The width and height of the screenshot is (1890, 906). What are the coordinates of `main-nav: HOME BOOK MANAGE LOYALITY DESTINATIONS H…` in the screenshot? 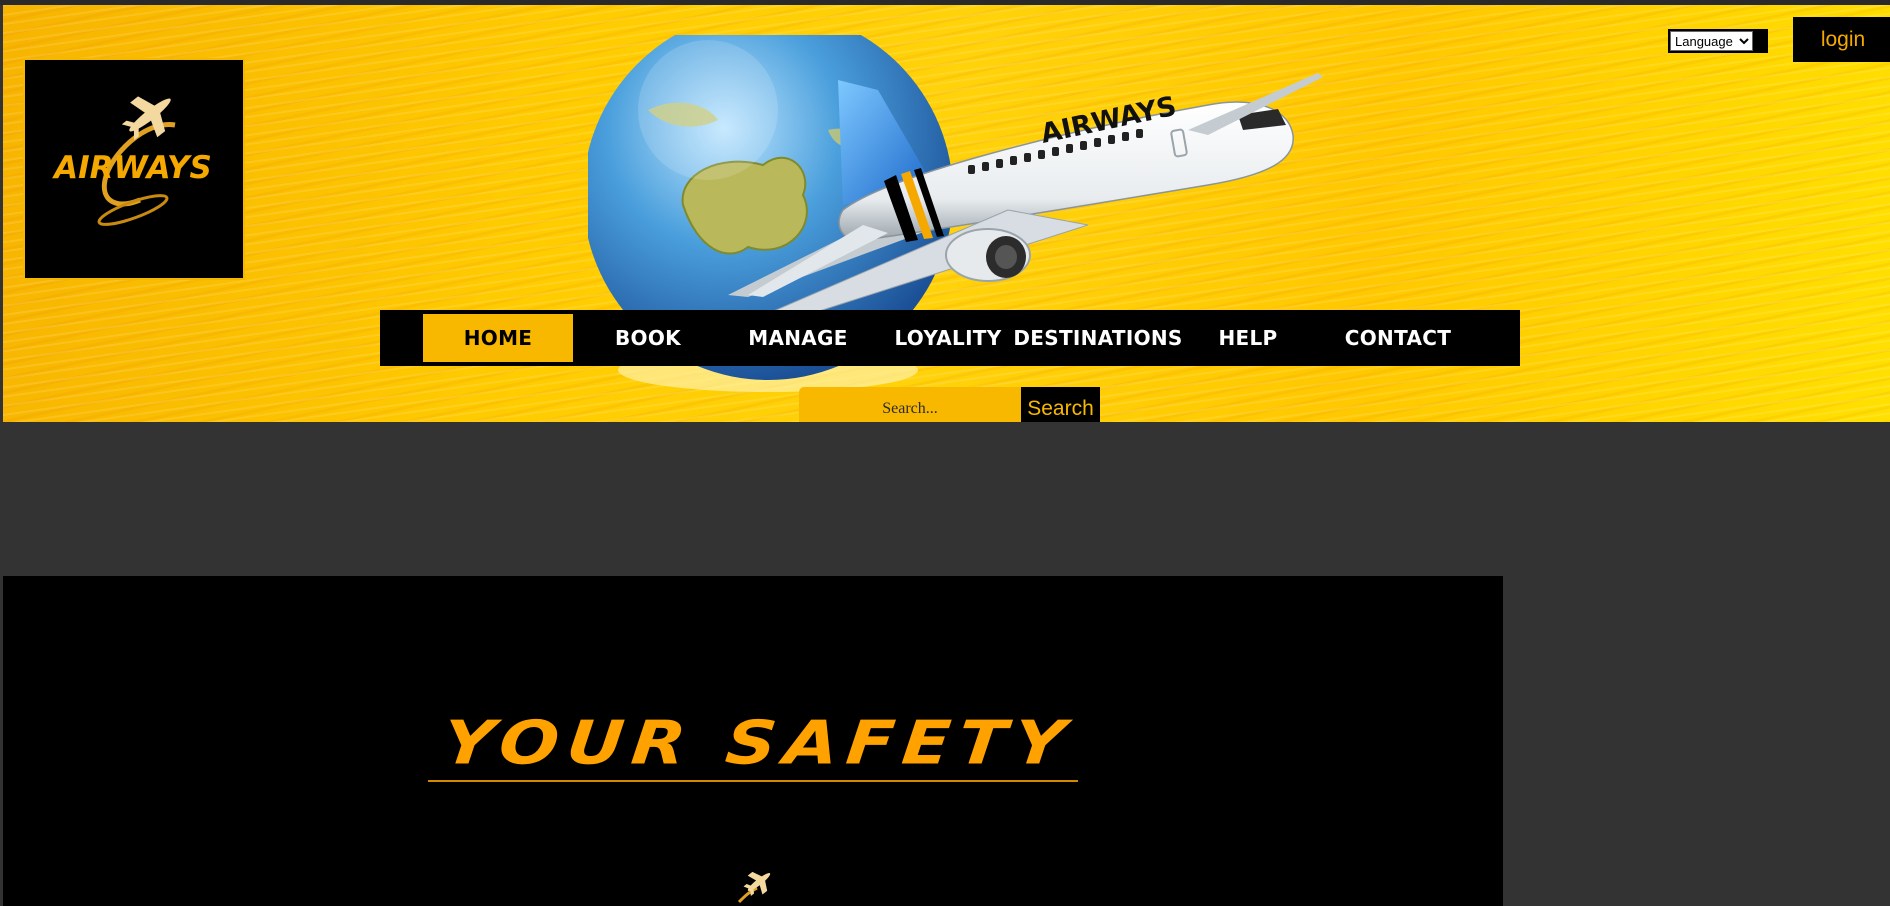 It's located at (950, 338).